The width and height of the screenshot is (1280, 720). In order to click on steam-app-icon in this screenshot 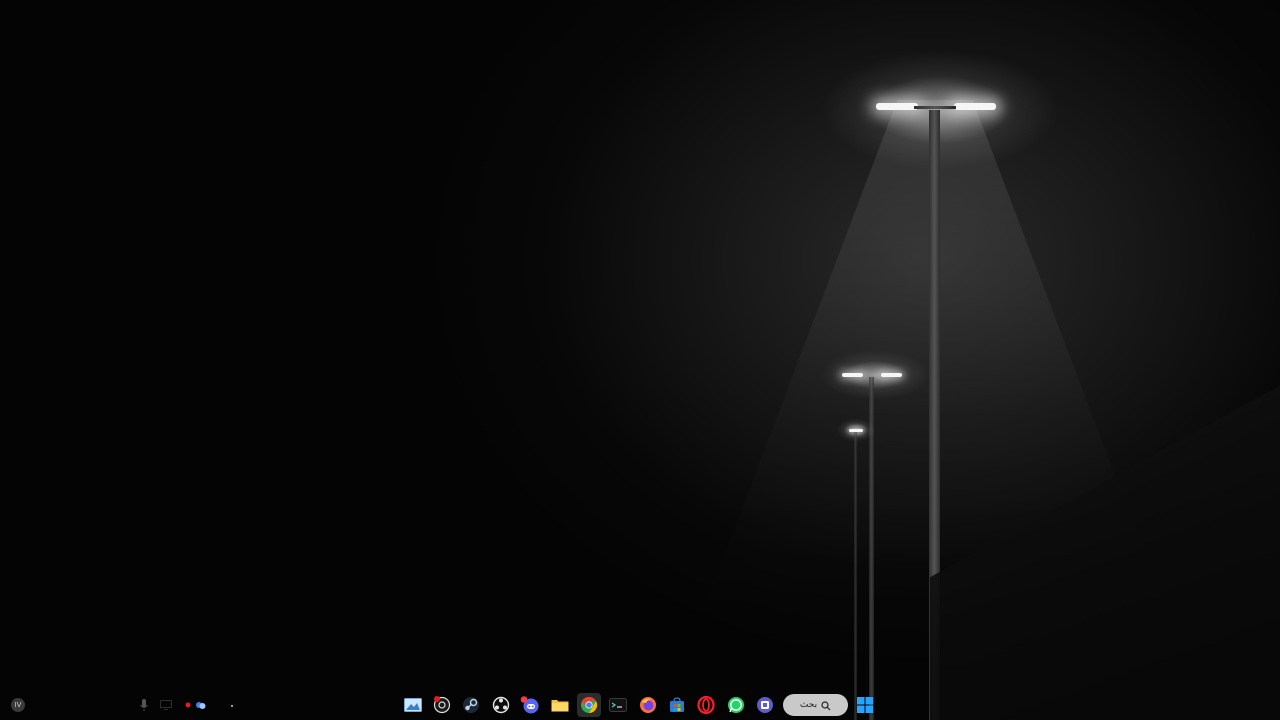, I will do `click(471, 705)`.